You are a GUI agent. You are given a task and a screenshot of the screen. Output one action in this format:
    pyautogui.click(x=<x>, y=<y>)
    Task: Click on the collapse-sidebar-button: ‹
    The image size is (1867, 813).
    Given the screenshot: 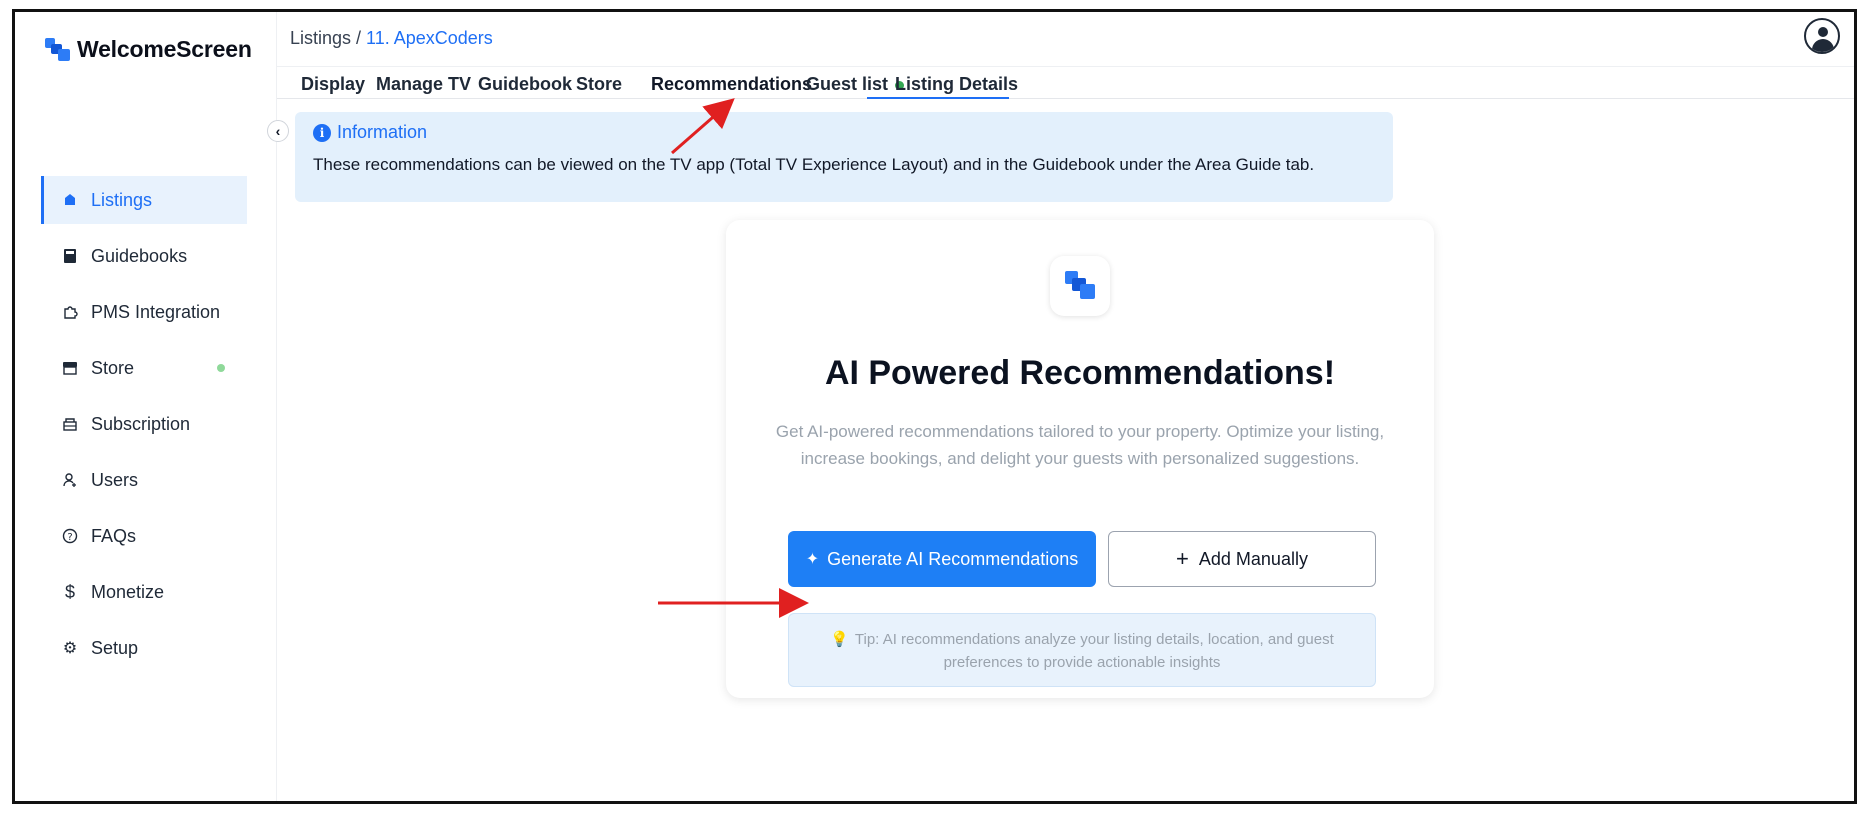 What is the action you would take?
    pyautogui.click(x=278, y=131)
    